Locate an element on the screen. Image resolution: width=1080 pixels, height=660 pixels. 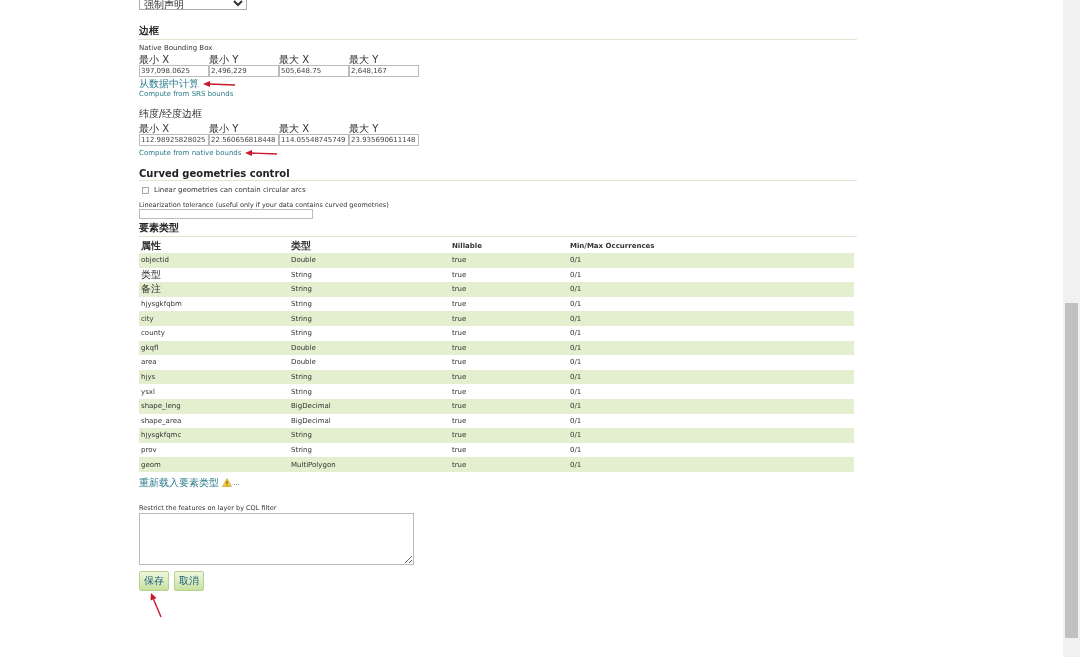
section-heading: Curved geometries control is located at coordinates (498, 174).